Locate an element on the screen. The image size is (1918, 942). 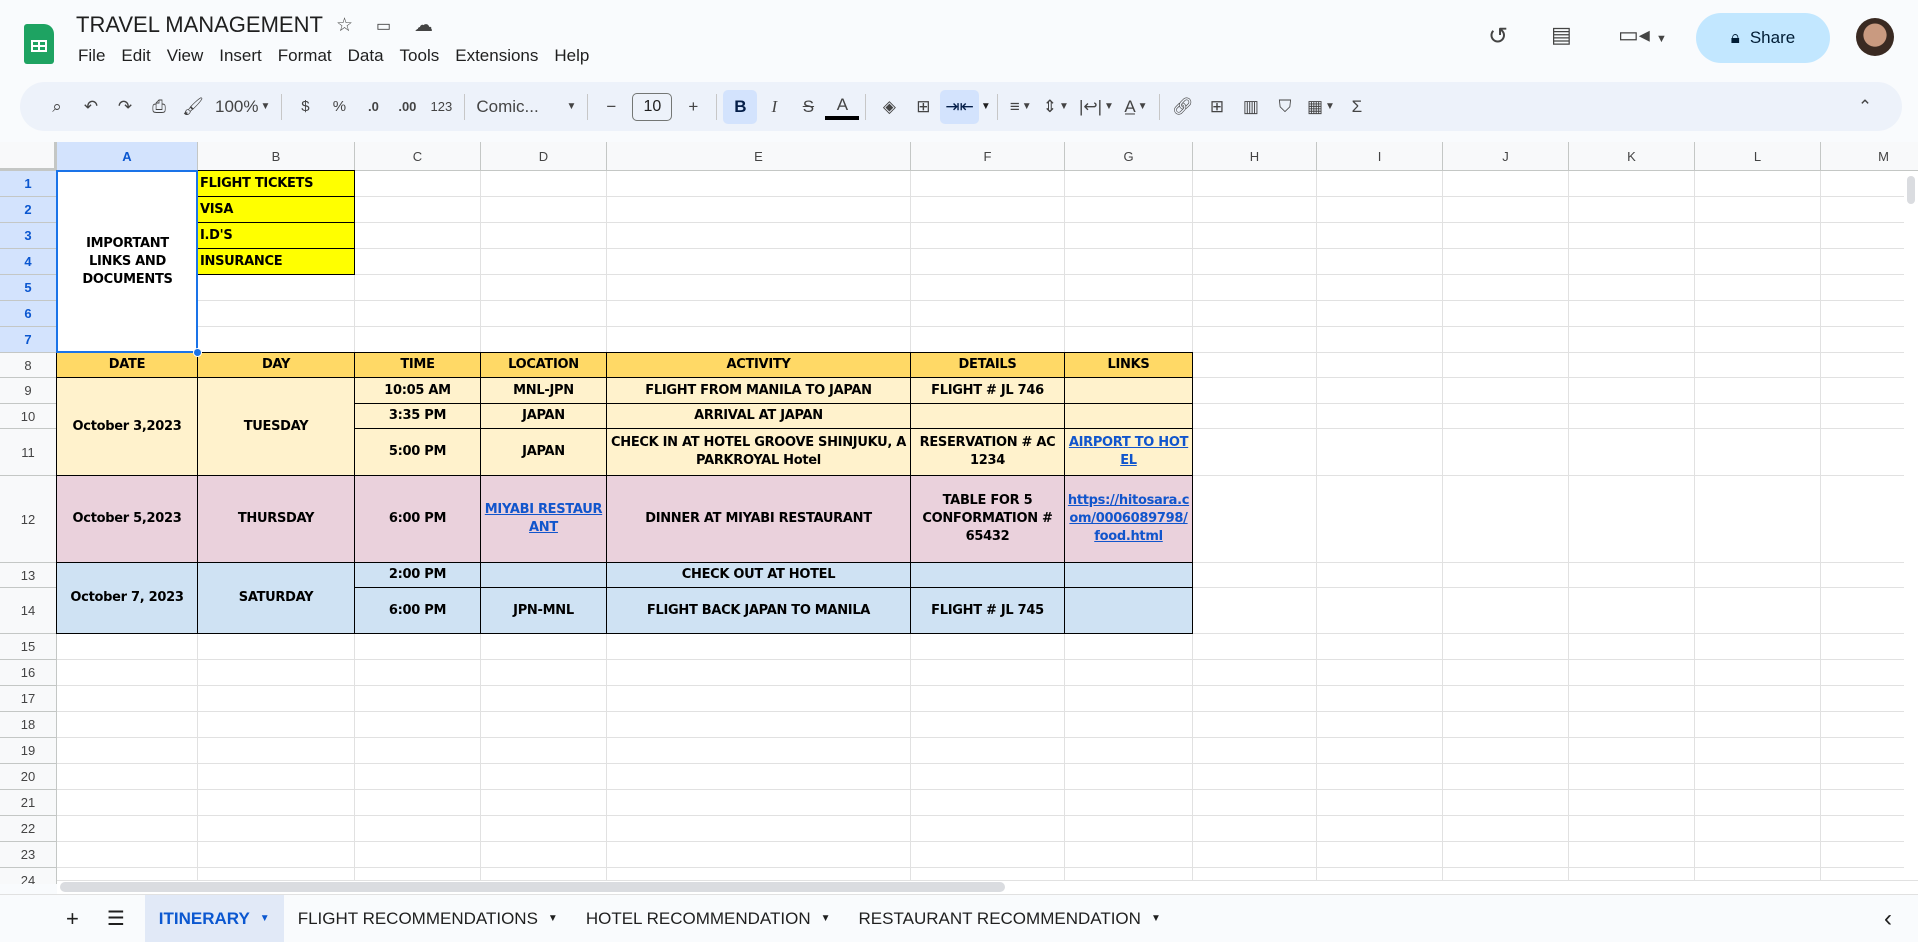
redo-icon: ↷ is located at coordinates (125, 107).